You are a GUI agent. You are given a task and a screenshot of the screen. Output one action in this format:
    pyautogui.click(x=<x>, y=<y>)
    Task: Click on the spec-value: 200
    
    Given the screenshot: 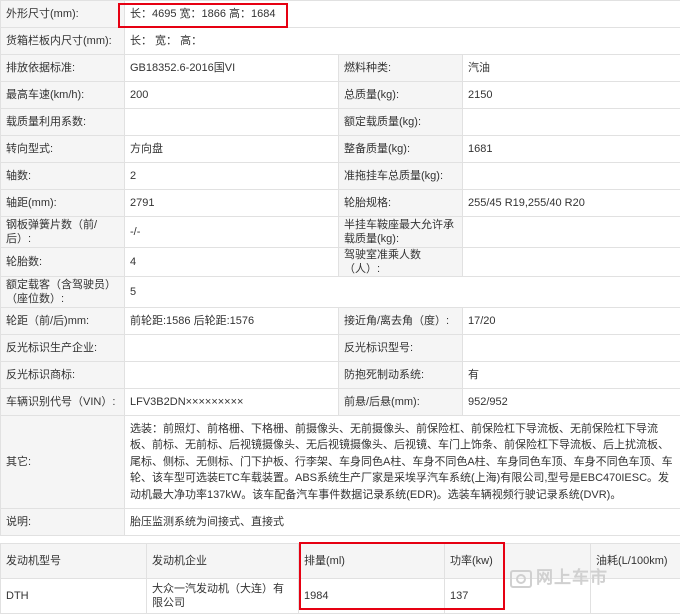 What is the action you would take?
    pyautogui.click(x=232, y=95)
    